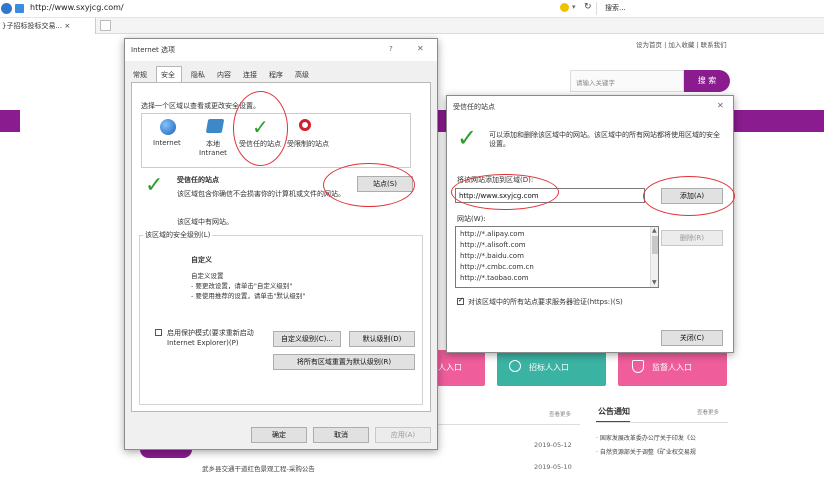 This screenshot has height=483, width=824. Describe the element at coordinates (248, 296) in the screenshot. I see `custom-line-3: - 要使用推荐的设置，请单击"默认级别"` at that location.